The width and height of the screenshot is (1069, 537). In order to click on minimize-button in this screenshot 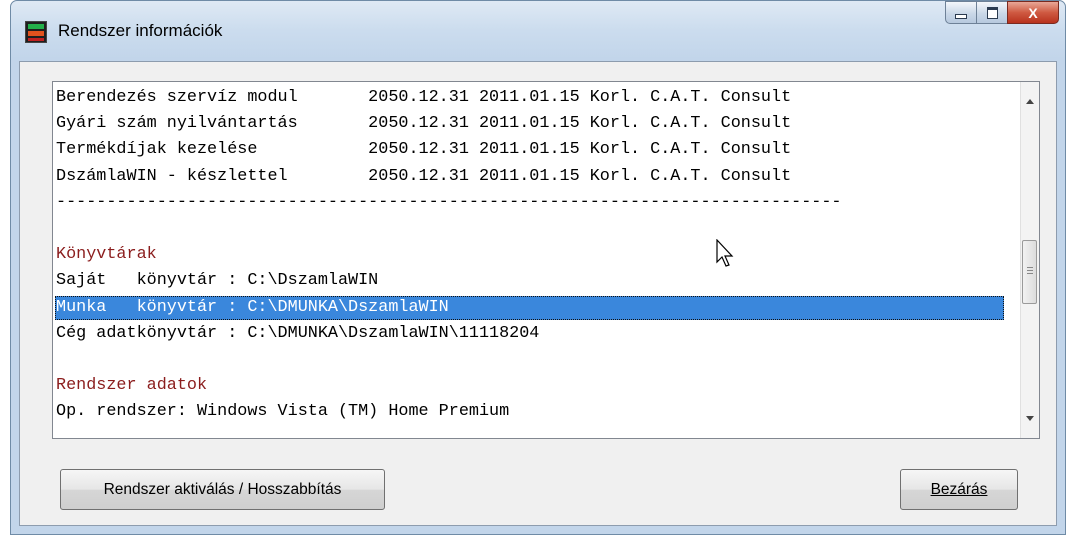, I will do `click(961, 12)`.